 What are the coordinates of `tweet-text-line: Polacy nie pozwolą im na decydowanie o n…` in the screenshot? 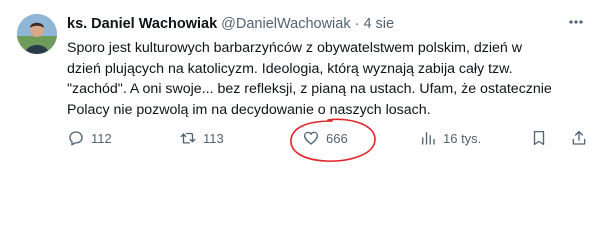 It's located at (249, 109).